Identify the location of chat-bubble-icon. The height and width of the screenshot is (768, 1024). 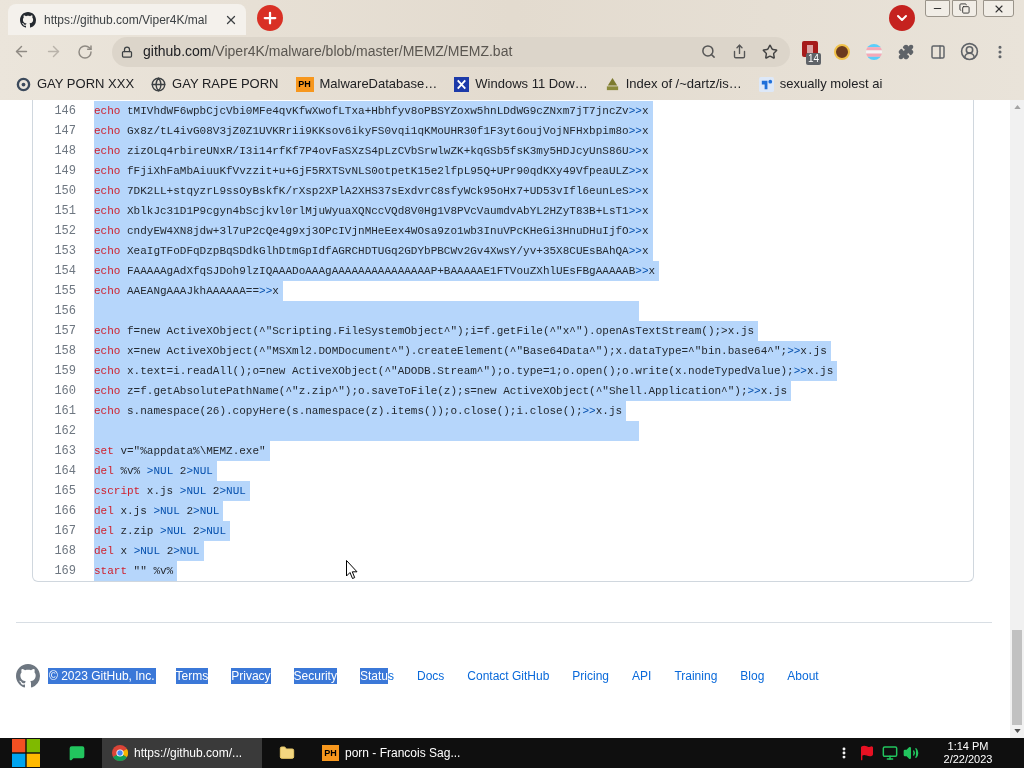
(77, 753).